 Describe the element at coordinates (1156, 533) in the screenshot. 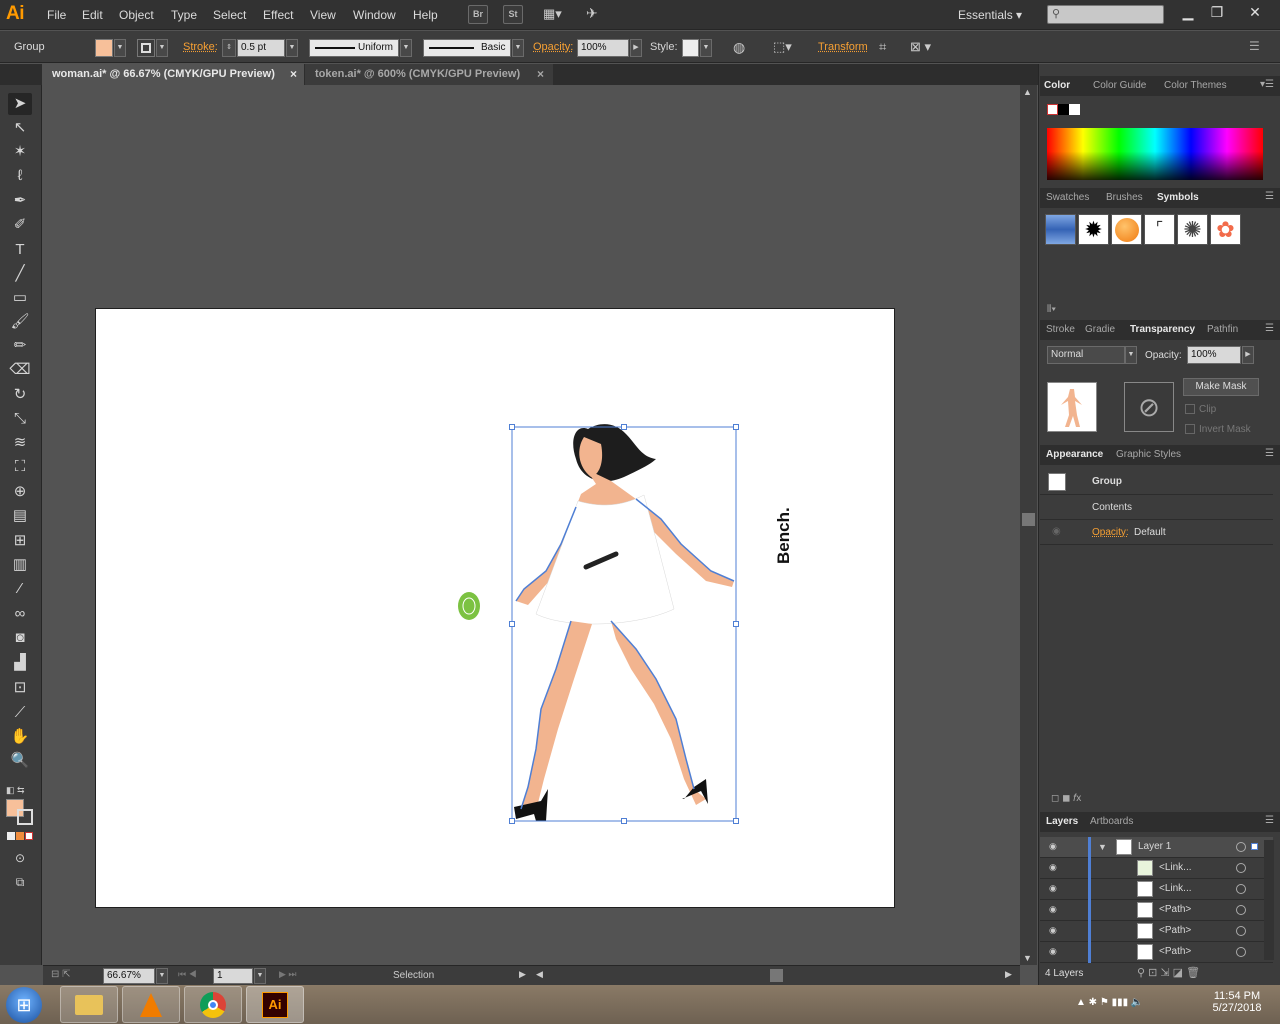

I see `appearance-opacity-row: ◉ Opacity: Default` at that location.